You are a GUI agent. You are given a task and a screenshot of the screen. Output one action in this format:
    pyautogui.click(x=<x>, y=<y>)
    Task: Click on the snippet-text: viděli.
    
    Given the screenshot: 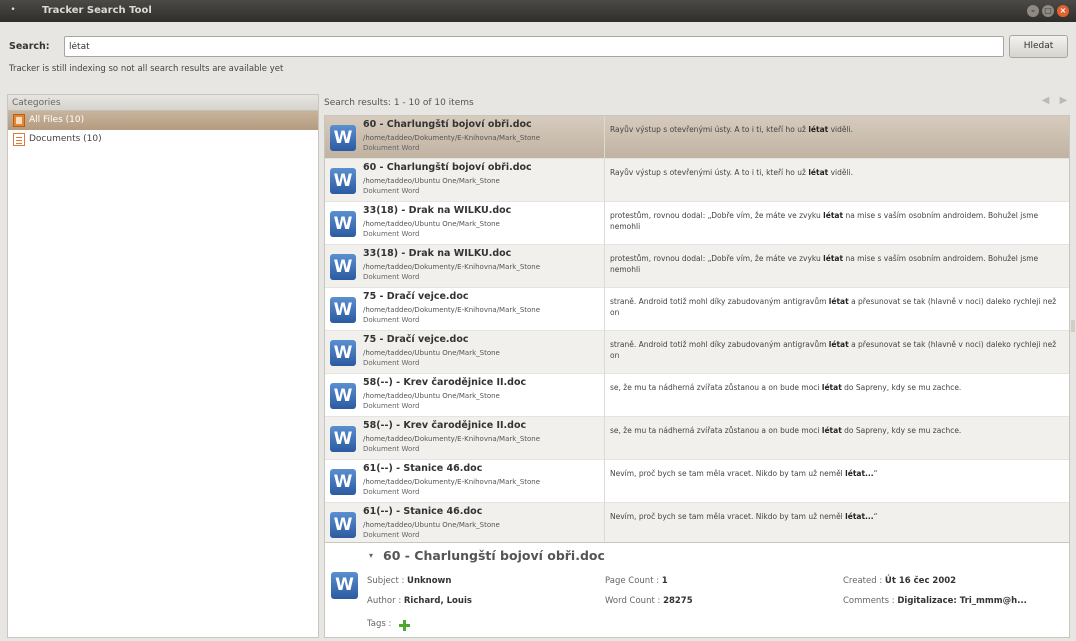 What is the action you would take?
    pyautogui.click(x=841, y=129)
    